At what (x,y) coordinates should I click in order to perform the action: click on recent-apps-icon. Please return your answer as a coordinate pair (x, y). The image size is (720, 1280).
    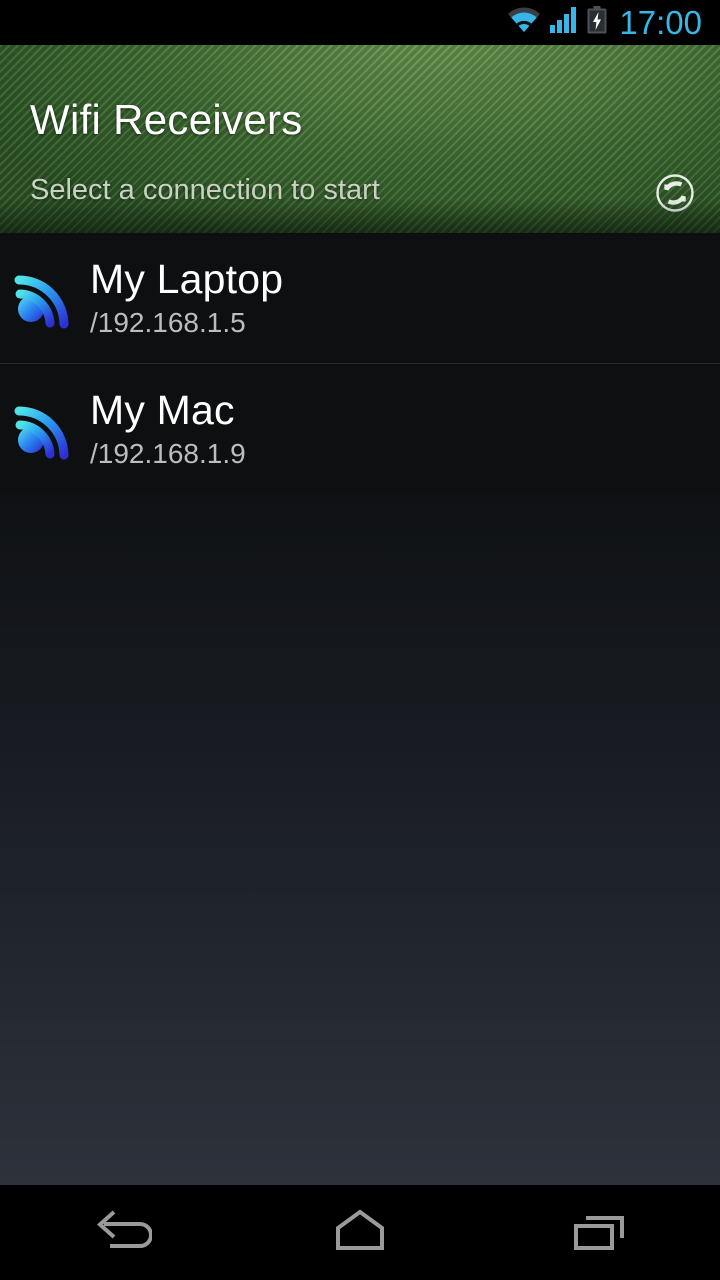
    Looking at the image, I should click on (600, 1232).